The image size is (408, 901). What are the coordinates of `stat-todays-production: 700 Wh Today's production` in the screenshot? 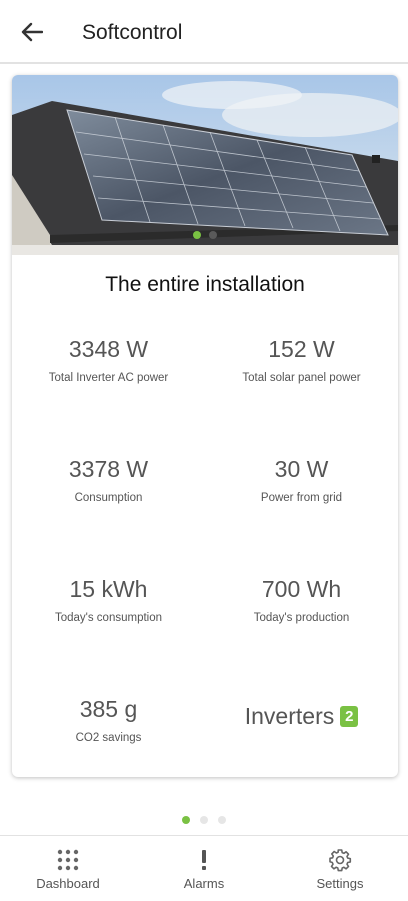 It's located at (301, 600).